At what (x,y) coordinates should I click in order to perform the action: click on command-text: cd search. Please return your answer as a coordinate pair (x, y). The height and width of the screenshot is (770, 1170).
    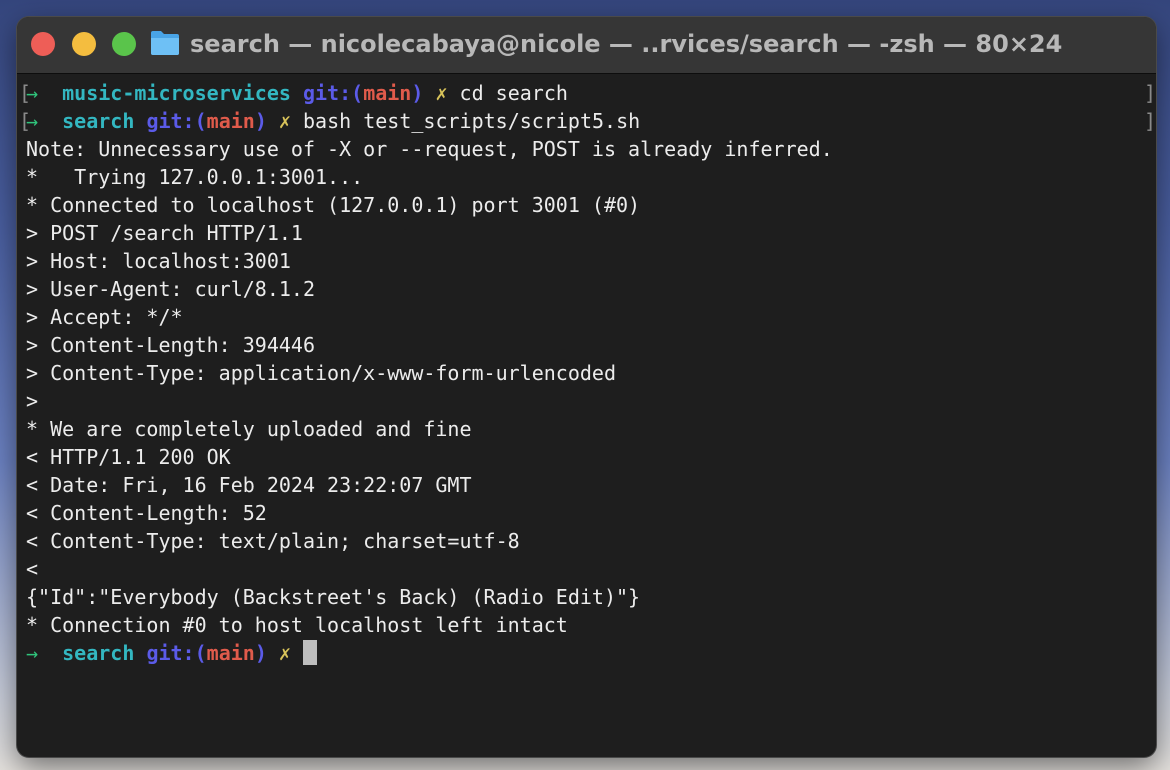
    Looking at the image, I should click on (513, 93).